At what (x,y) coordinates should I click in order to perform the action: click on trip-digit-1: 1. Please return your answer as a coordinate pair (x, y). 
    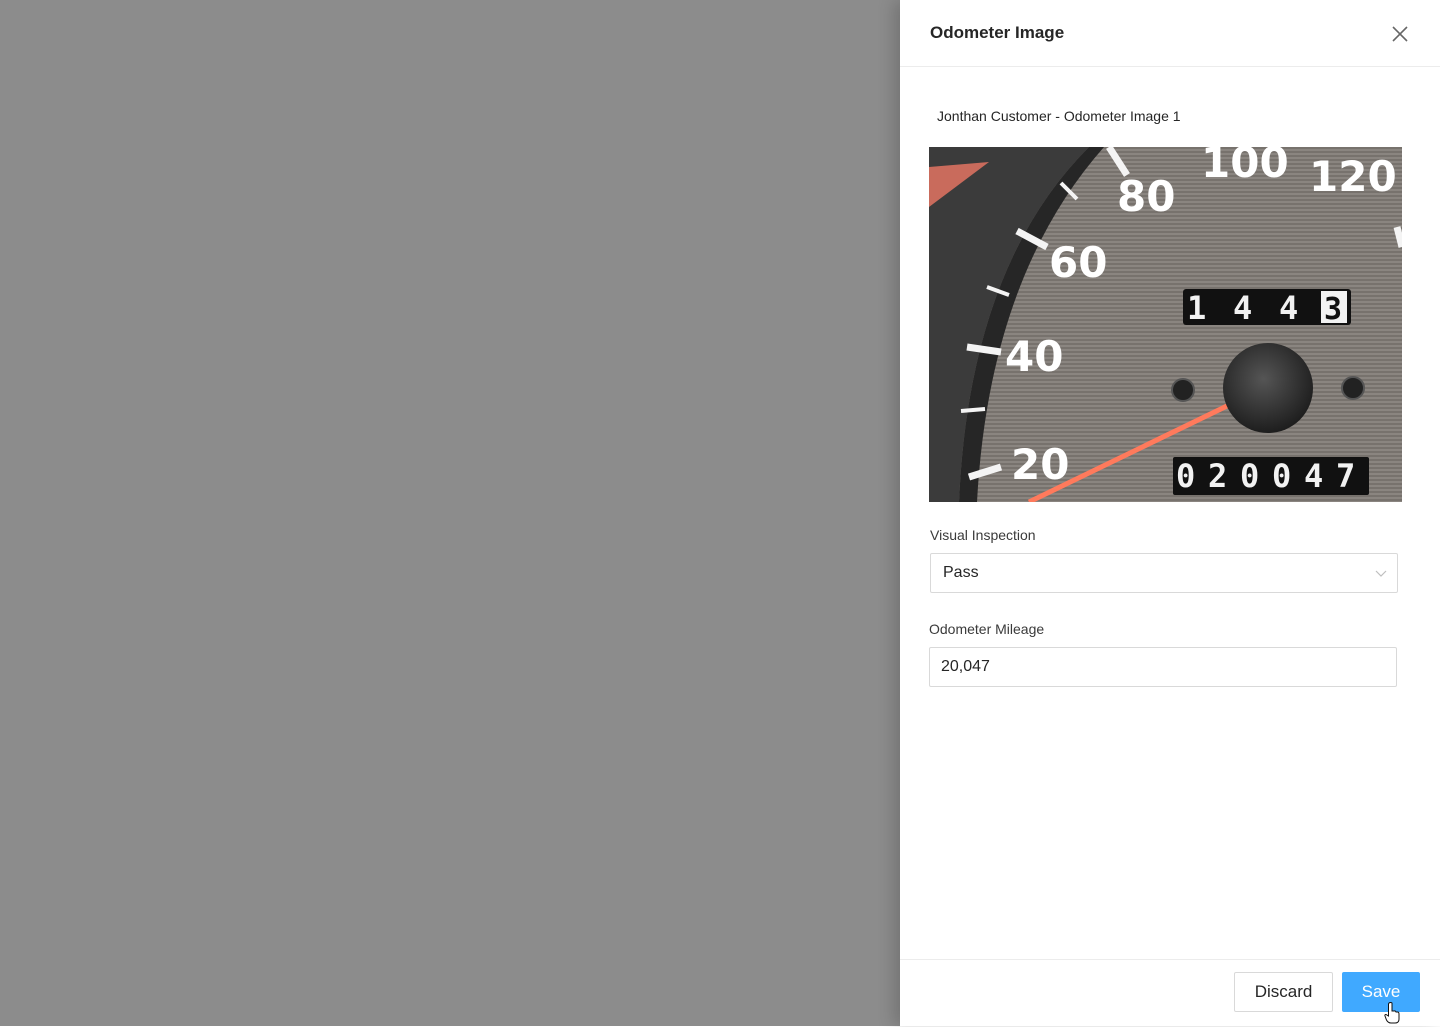
    Looking at the image, I should click on (1196, 308).